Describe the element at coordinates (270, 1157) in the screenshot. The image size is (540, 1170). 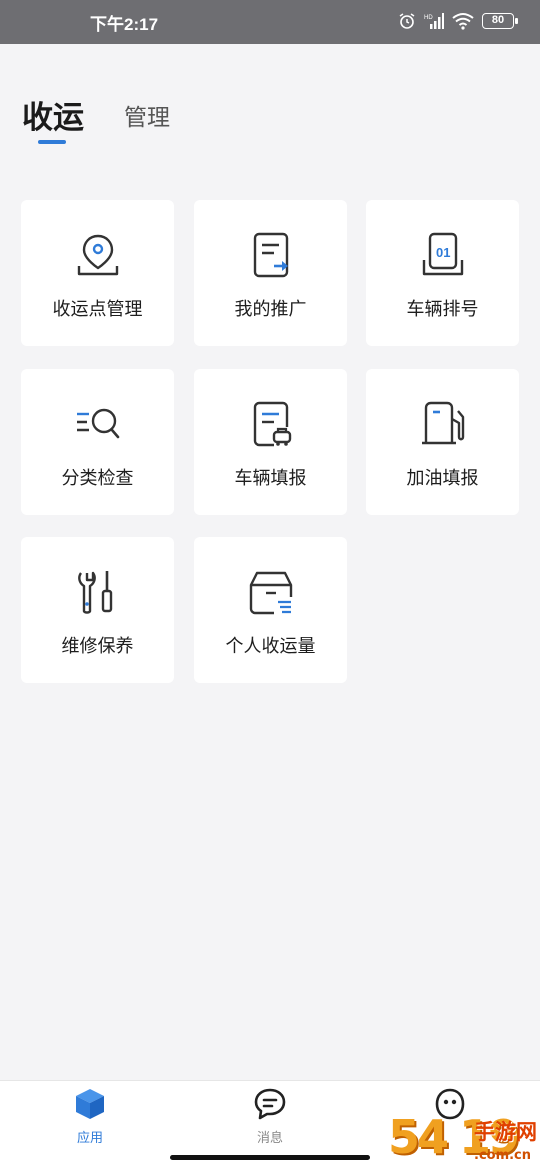
I see `home-indicator` at that location.